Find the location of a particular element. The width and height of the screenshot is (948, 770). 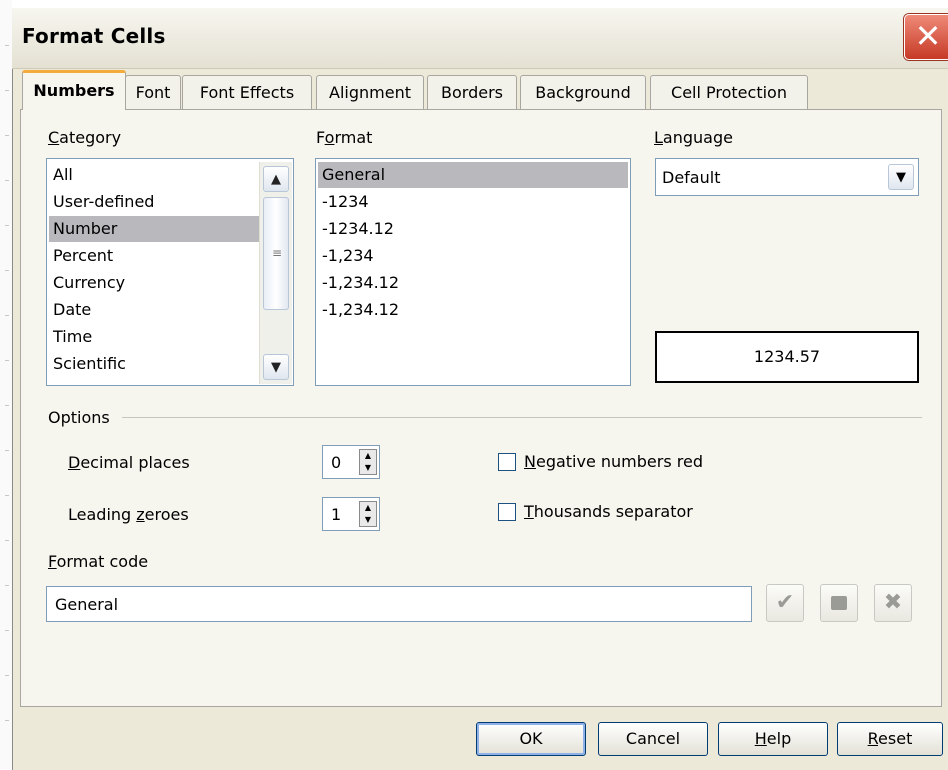

scroll-down-button: ▼ is located at coordinates (276, 367).